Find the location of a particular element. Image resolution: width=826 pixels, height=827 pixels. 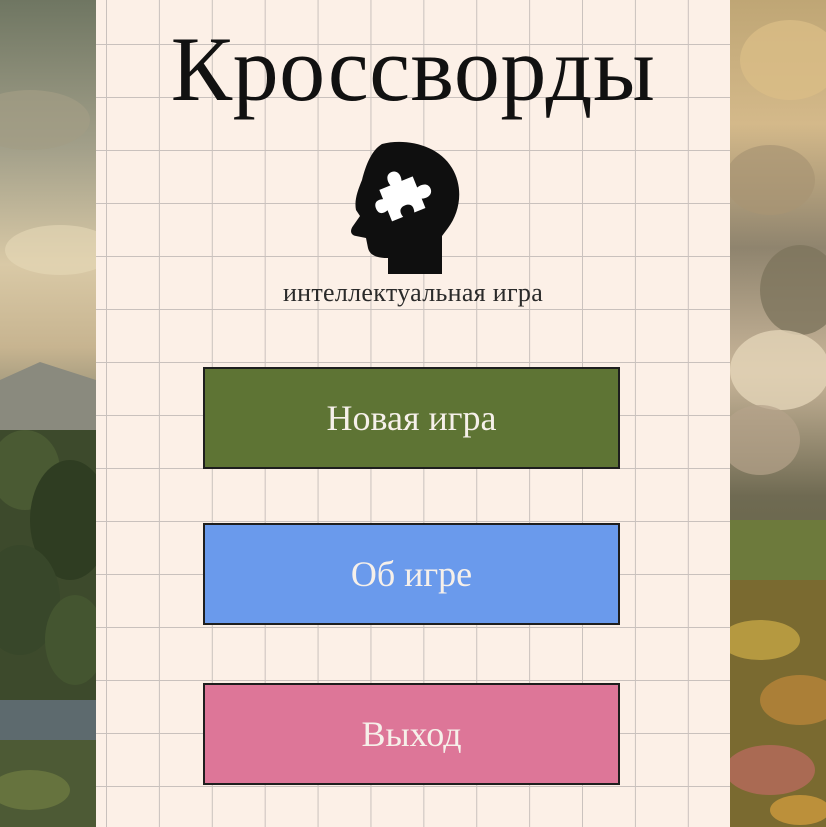

exit-button: Выход is located at coordinates (411, 734).